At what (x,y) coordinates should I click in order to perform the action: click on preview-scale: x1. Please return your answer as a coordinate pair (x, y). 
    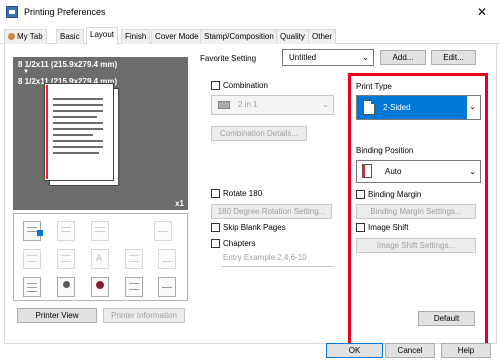
    Looking at the image, I should click on (179, 203).